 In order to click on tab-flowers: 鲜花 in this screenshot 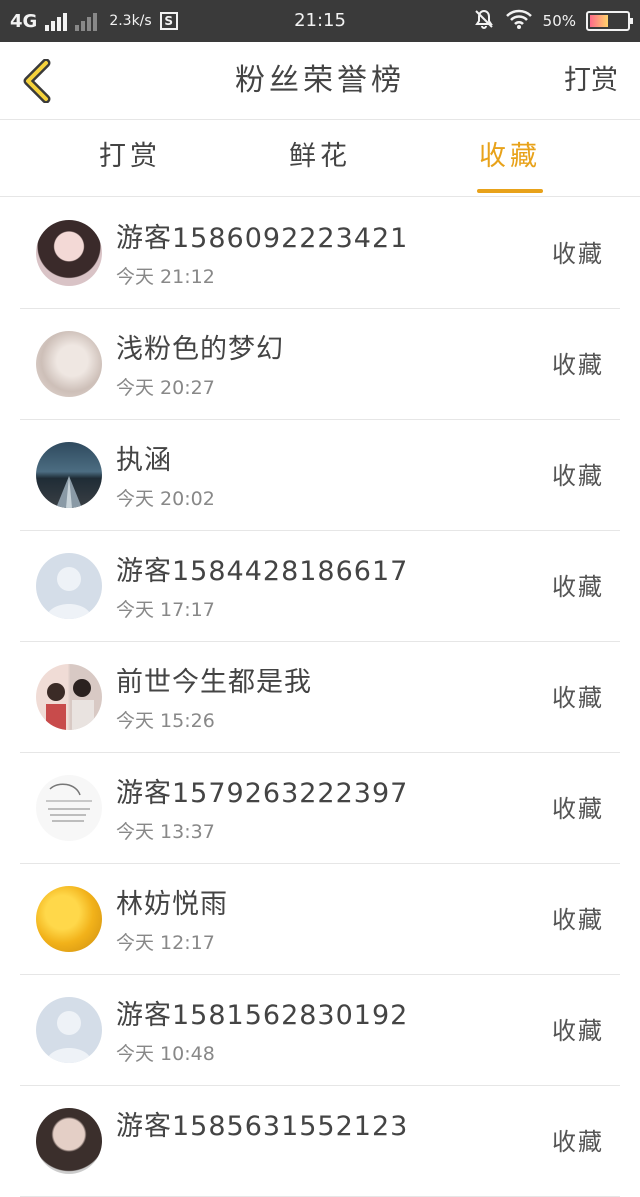, I will do `click(320, 159)`.